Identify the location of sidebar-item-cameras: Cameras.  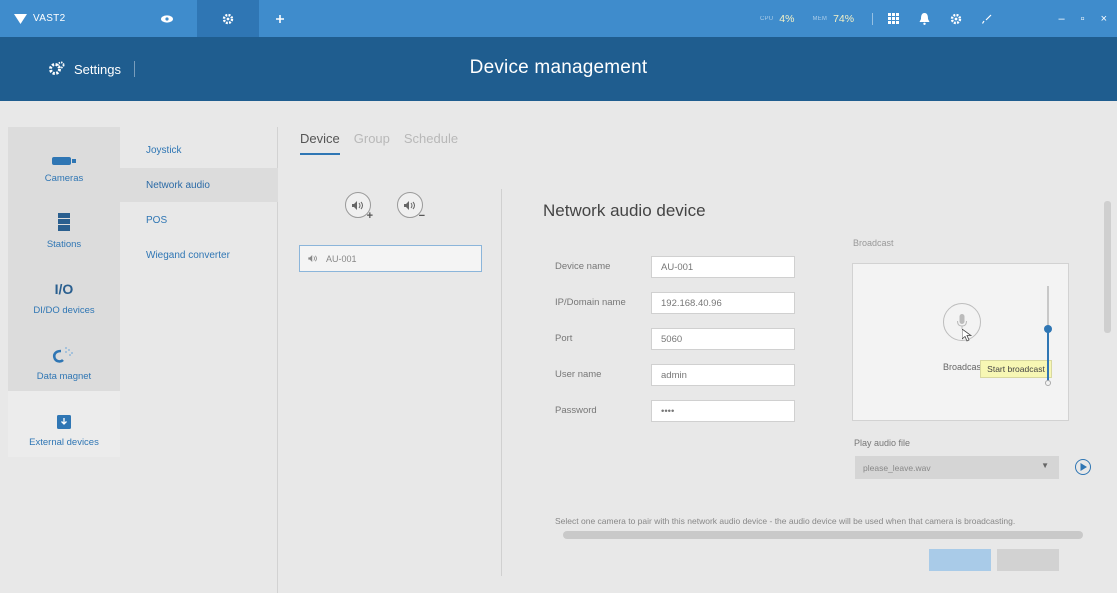
(64, 160).